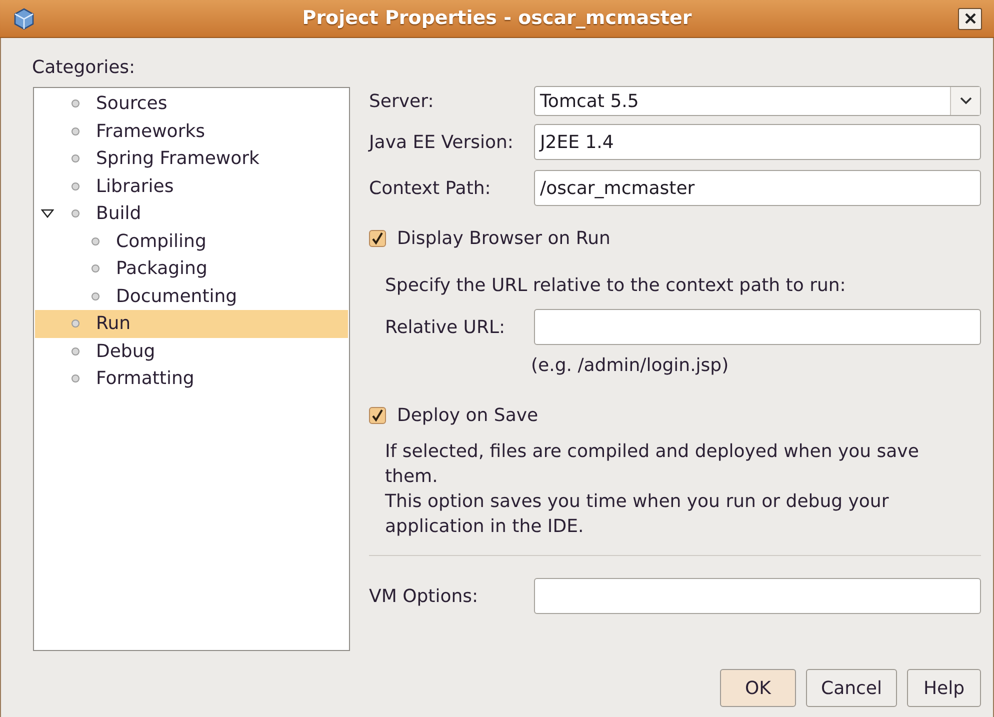  I want to click on categories-label: Categories:, so click(84, 68).